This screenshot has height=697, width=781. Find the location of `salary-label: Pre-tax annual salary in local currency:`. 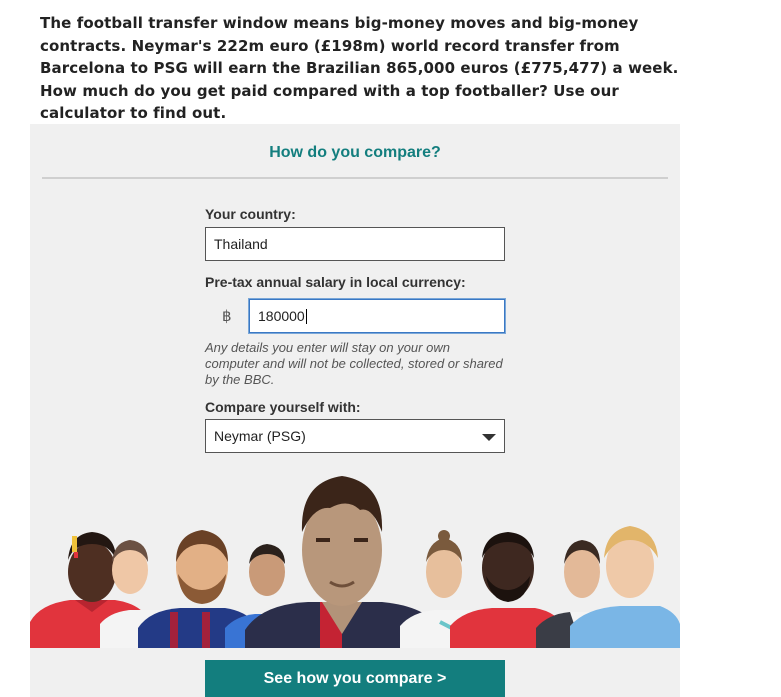

salary-label: Pre-tax annual salary in local currency: is located at coordinates (335, 282).